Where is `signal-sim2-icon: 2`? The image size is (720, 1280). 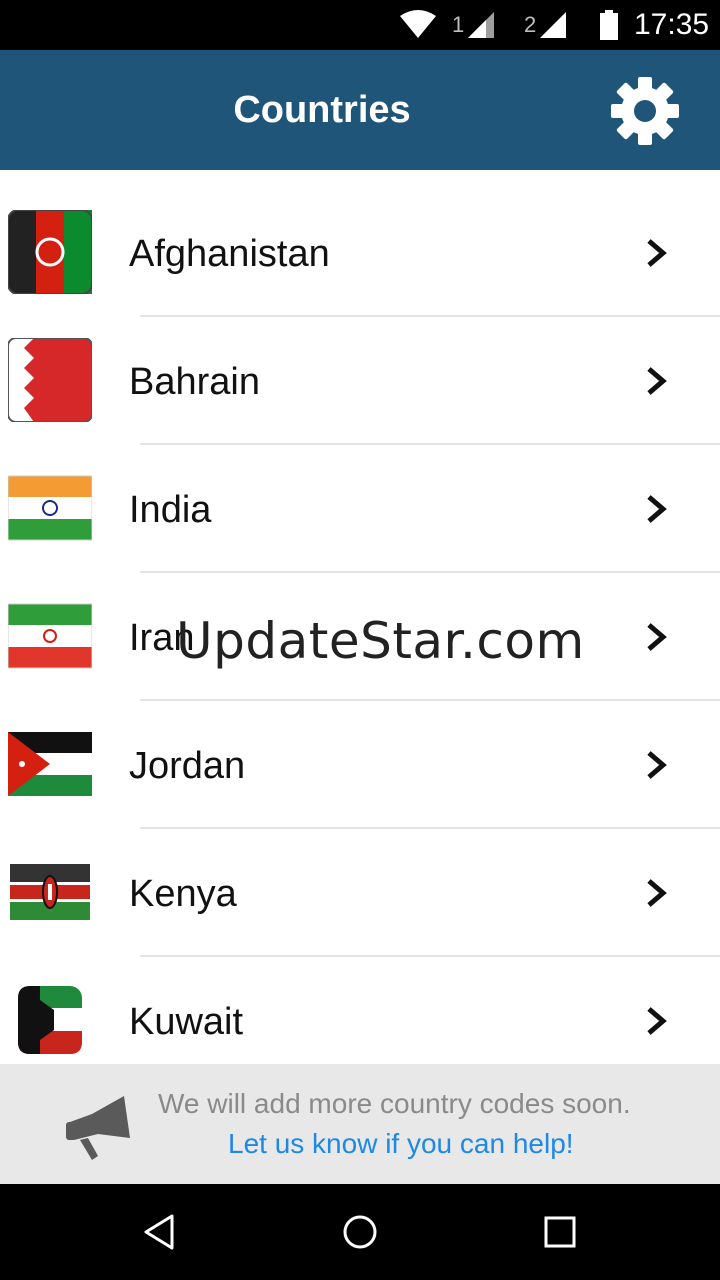 signal-sim2-icon: 2 is located at coordinates (546, 25).